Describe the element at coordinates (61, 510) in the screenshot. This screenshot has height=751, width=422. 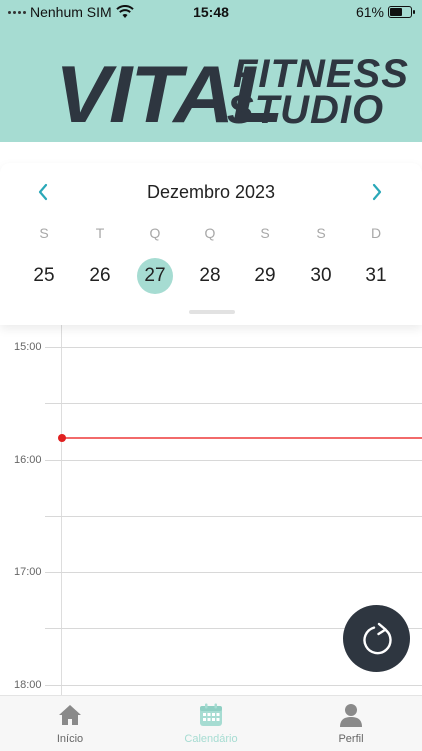
I see `timeline-axis` at that location.